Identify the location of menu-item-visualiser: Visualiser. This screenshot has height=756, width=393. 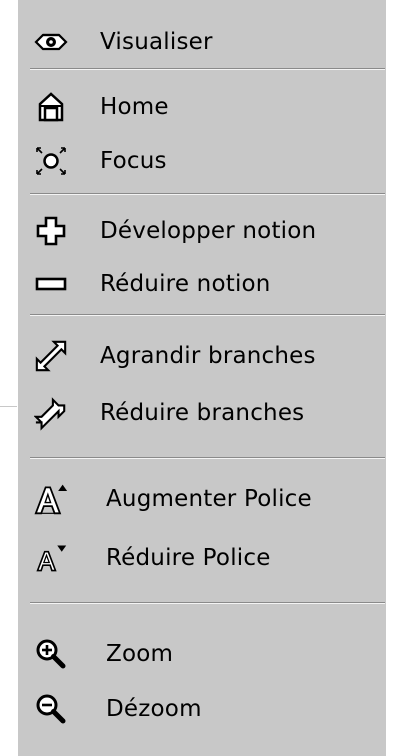
(202, 42).